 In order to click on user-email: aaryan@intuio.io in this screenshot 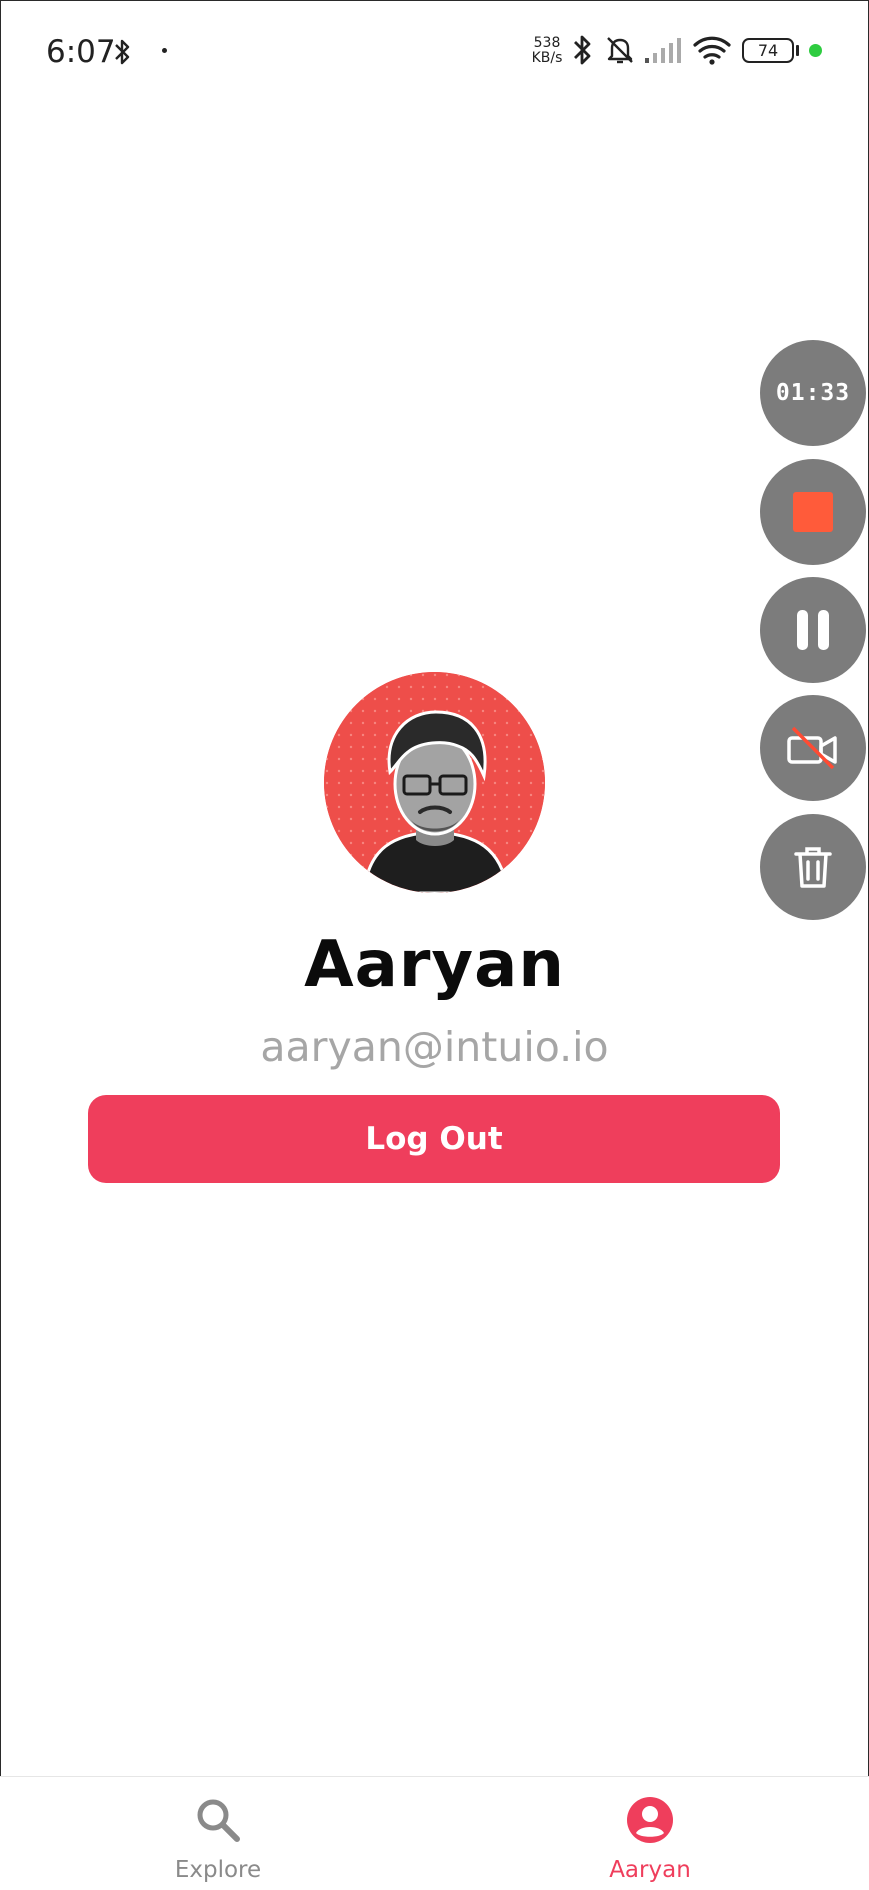, I will do `click(434, 1047)`.